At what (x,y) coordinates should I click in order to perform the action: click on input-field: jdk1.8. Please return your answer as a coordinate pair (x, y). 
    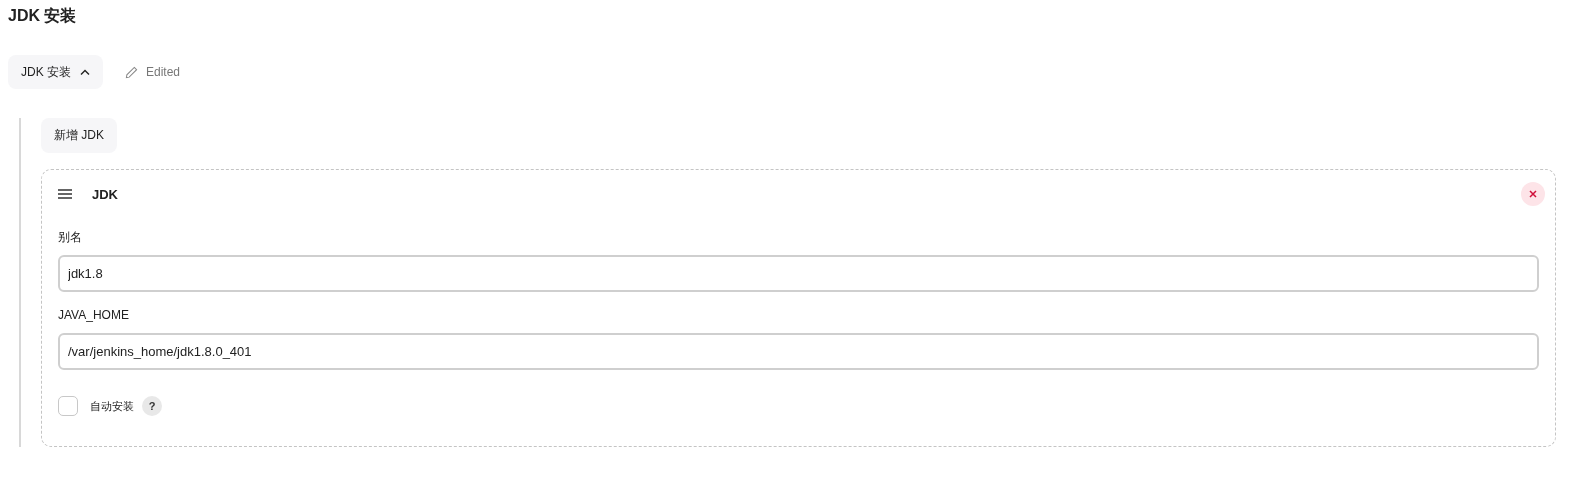
    Looking at the image, I should click on (798, 273).